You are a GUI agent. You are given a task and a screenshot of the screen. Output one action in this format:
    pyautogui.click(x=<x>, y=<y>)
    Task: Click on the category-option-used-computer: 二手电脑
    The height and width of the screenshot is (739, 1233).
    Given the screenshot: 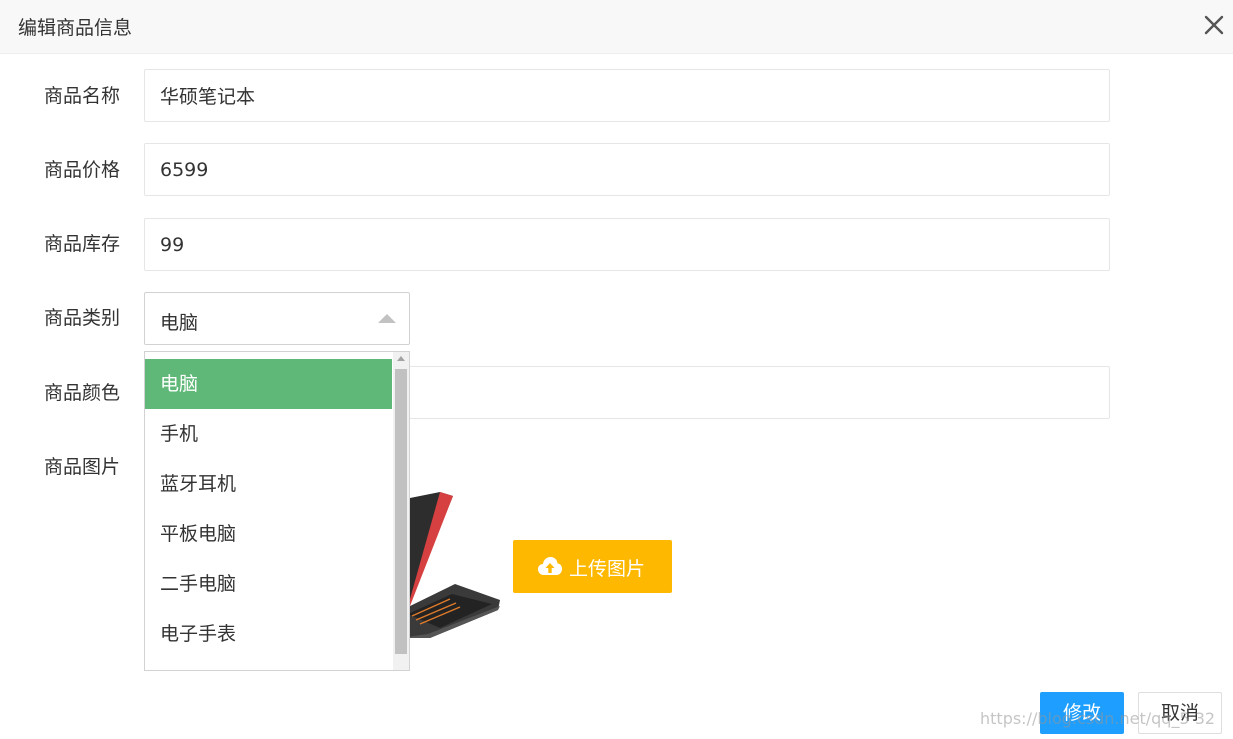 What is the action you would take?
    pyautogui.click(x=268, y=584)
    